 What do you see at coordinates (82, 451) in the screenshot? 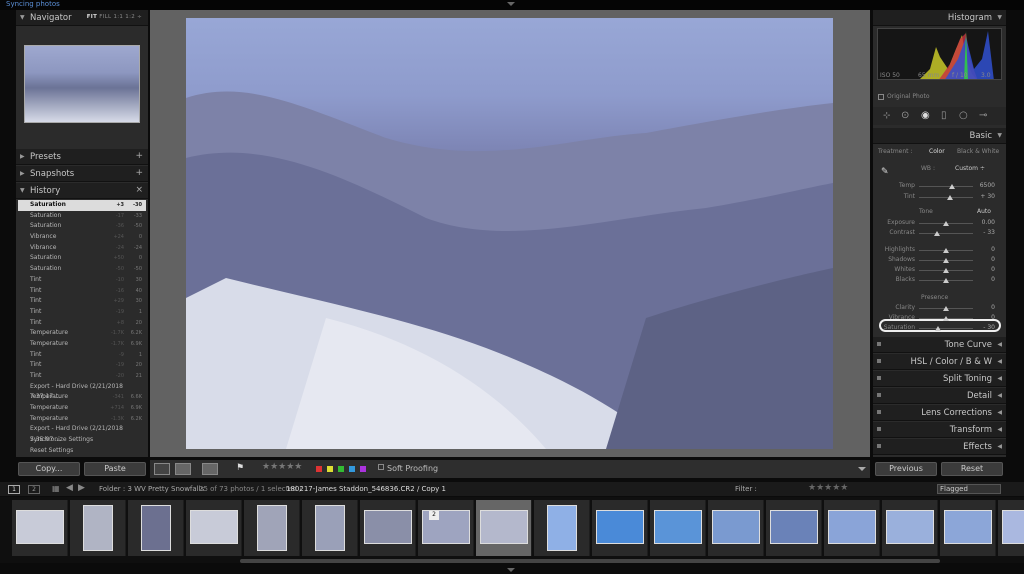
I see `history-item: Reset Settings` at bounding box center [82, 451].